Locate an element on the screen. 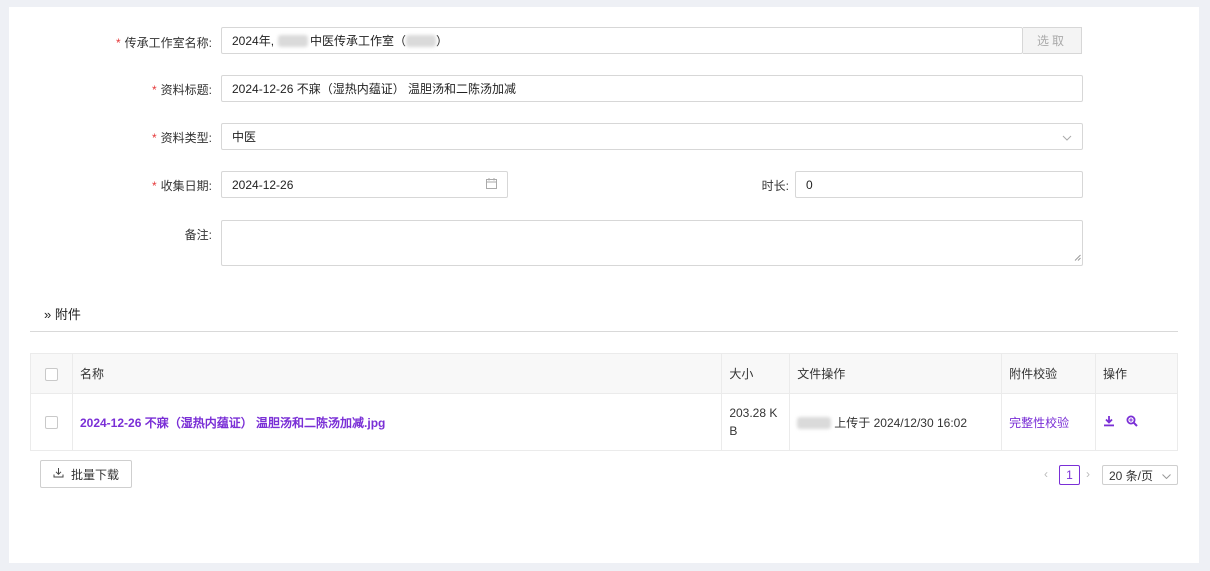  upload-info: 上传于 2024/12/30 16:02 is located at coordinates (901, 422).